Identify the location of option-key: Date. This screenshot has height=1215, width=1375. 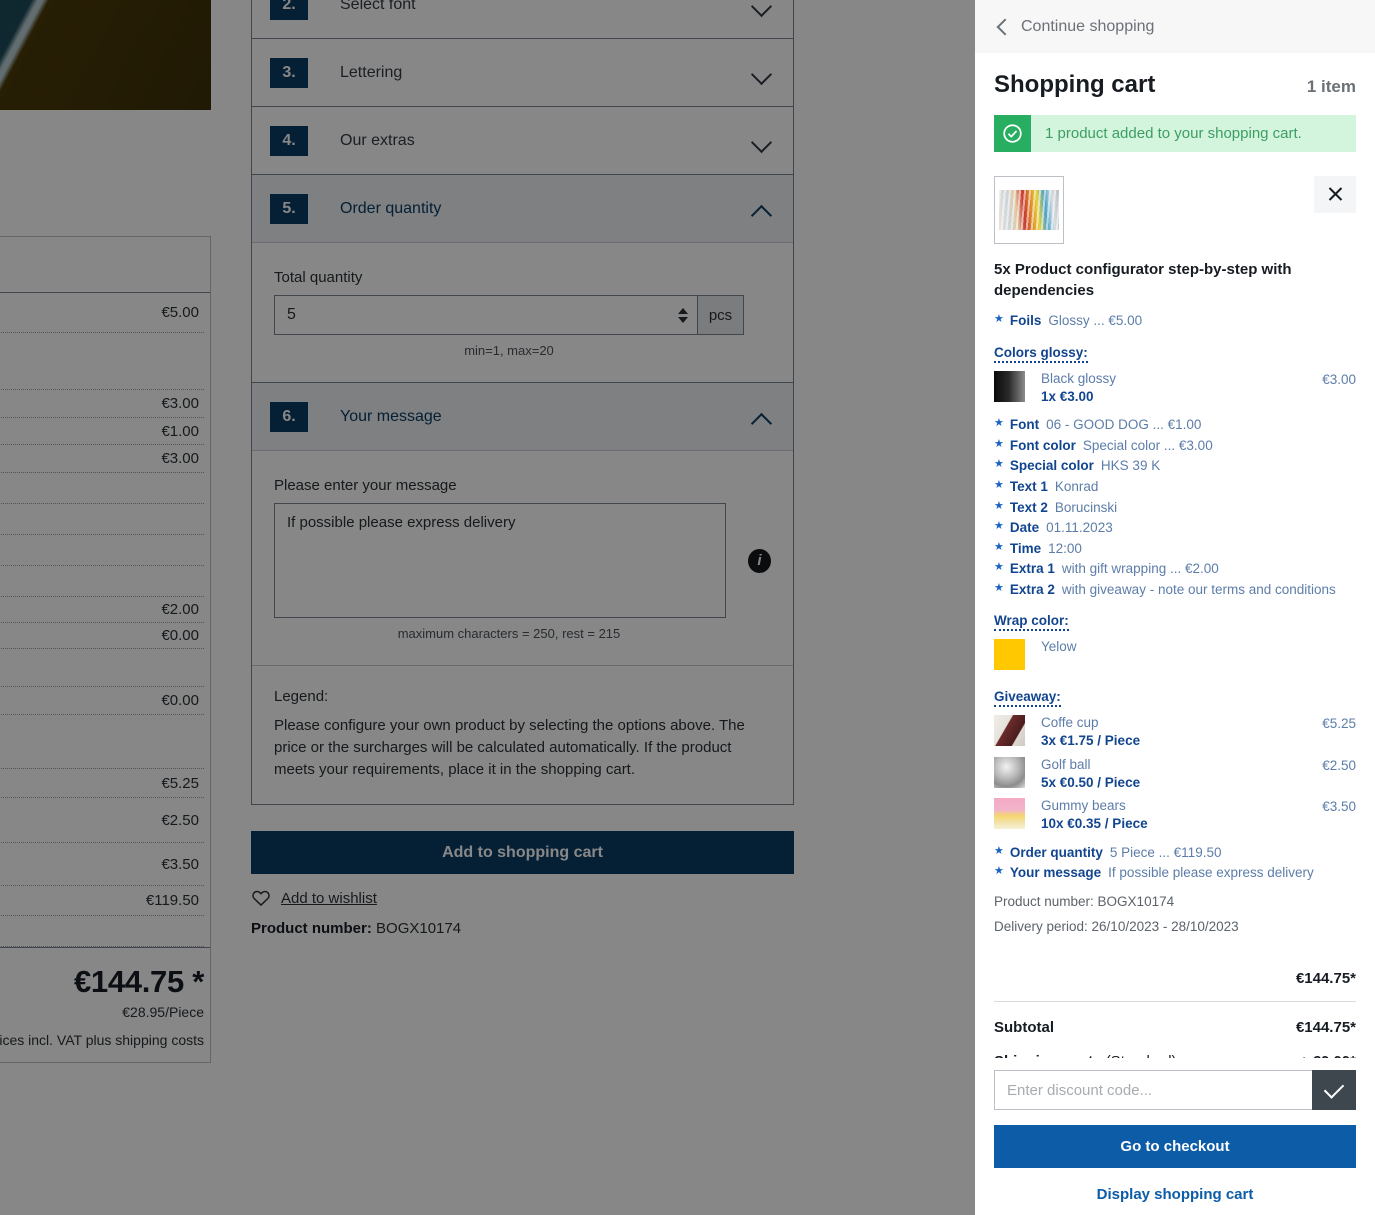
(1024, 528).